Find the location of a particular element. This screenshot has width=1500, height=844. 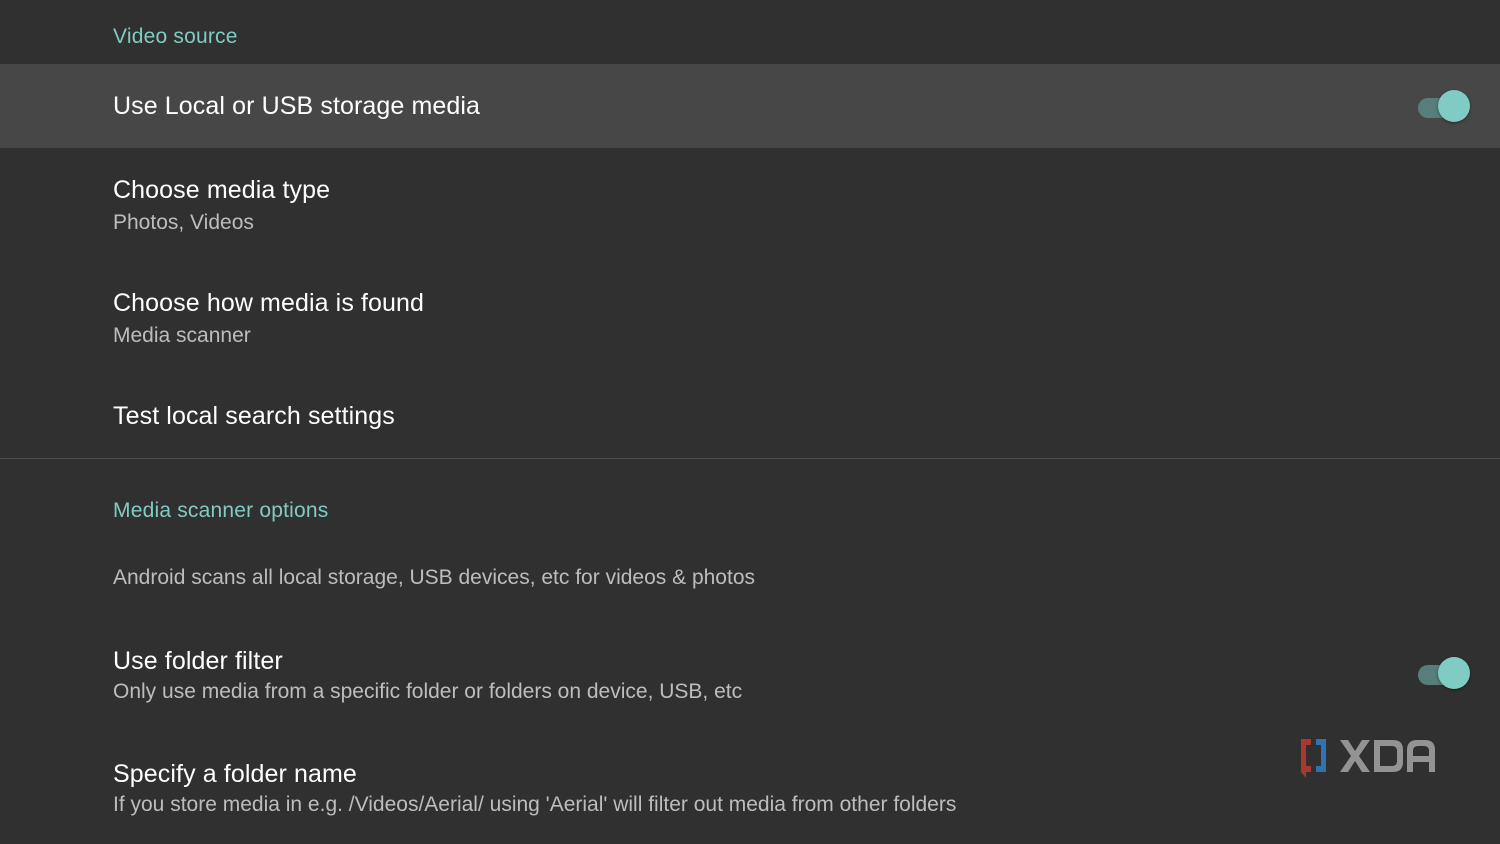

xda-logo-icon is located at coordinates (1368, 758).